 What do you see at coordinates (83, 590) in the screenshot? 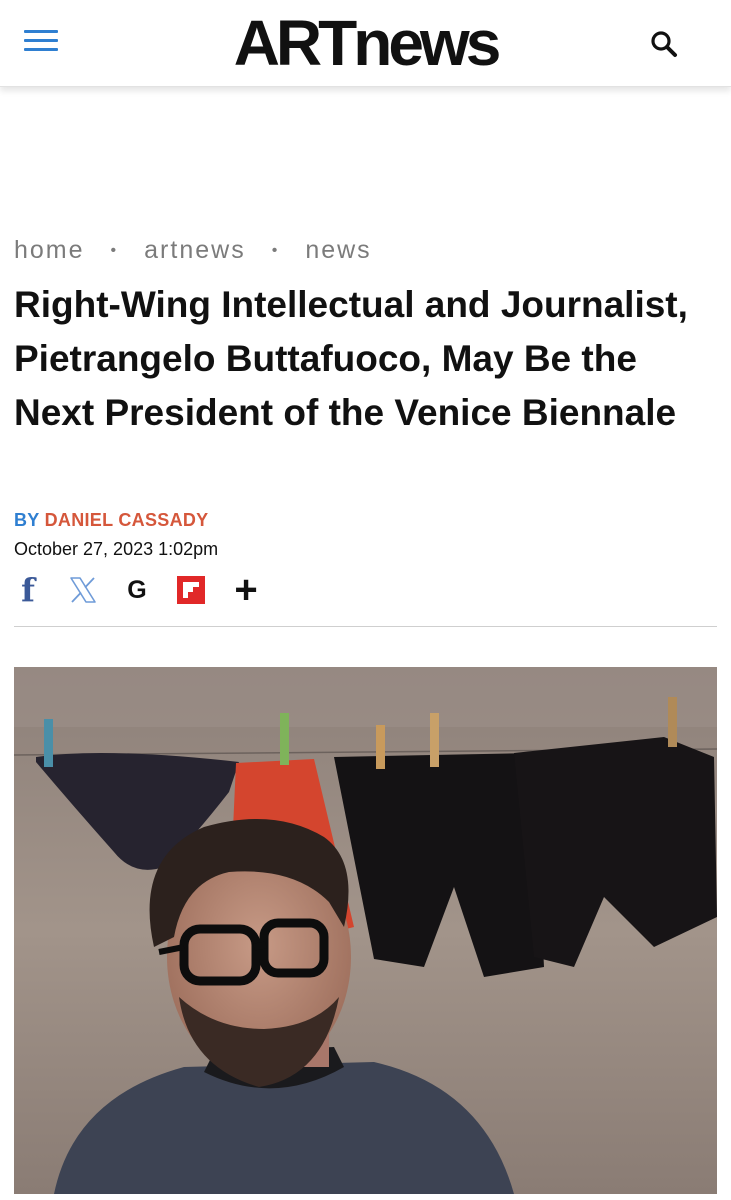
I see `x-icon` at bounding box center [83, 590].